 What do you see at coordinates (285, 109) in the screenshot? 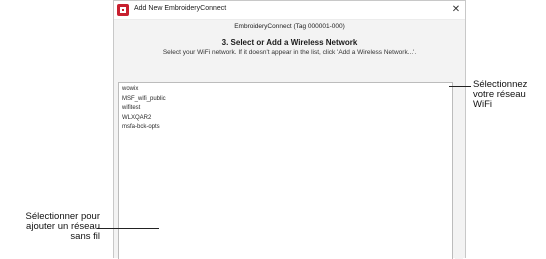
I see `list-item: wifitest` at bounding box center [285, 109].